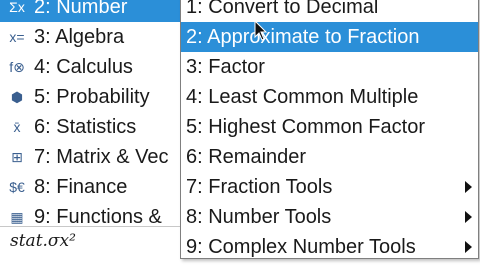 The height and width of the screenshot is (271, 480). What do you see at coordinates (17, 216) in the screenshot?
I see `functions-icon: ▦` at bounding box center [17, 216].